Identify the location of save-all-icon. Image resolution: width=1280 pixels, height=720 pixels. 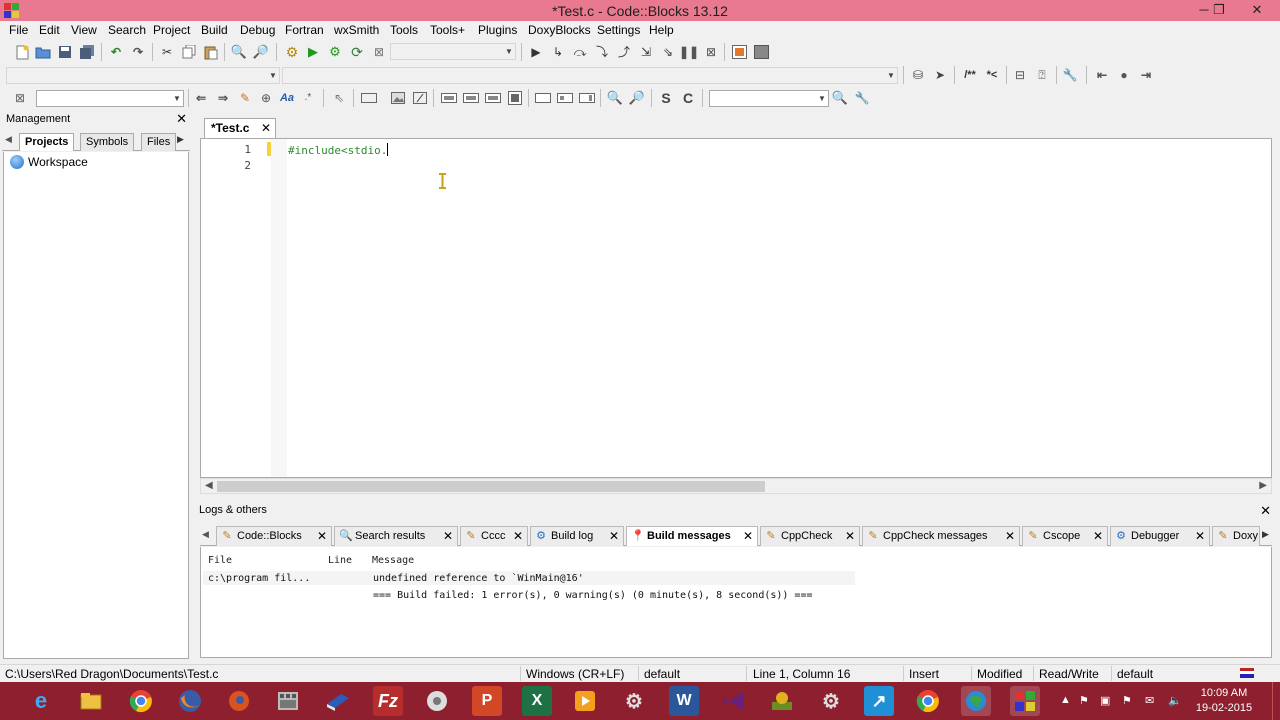
(87, 52).